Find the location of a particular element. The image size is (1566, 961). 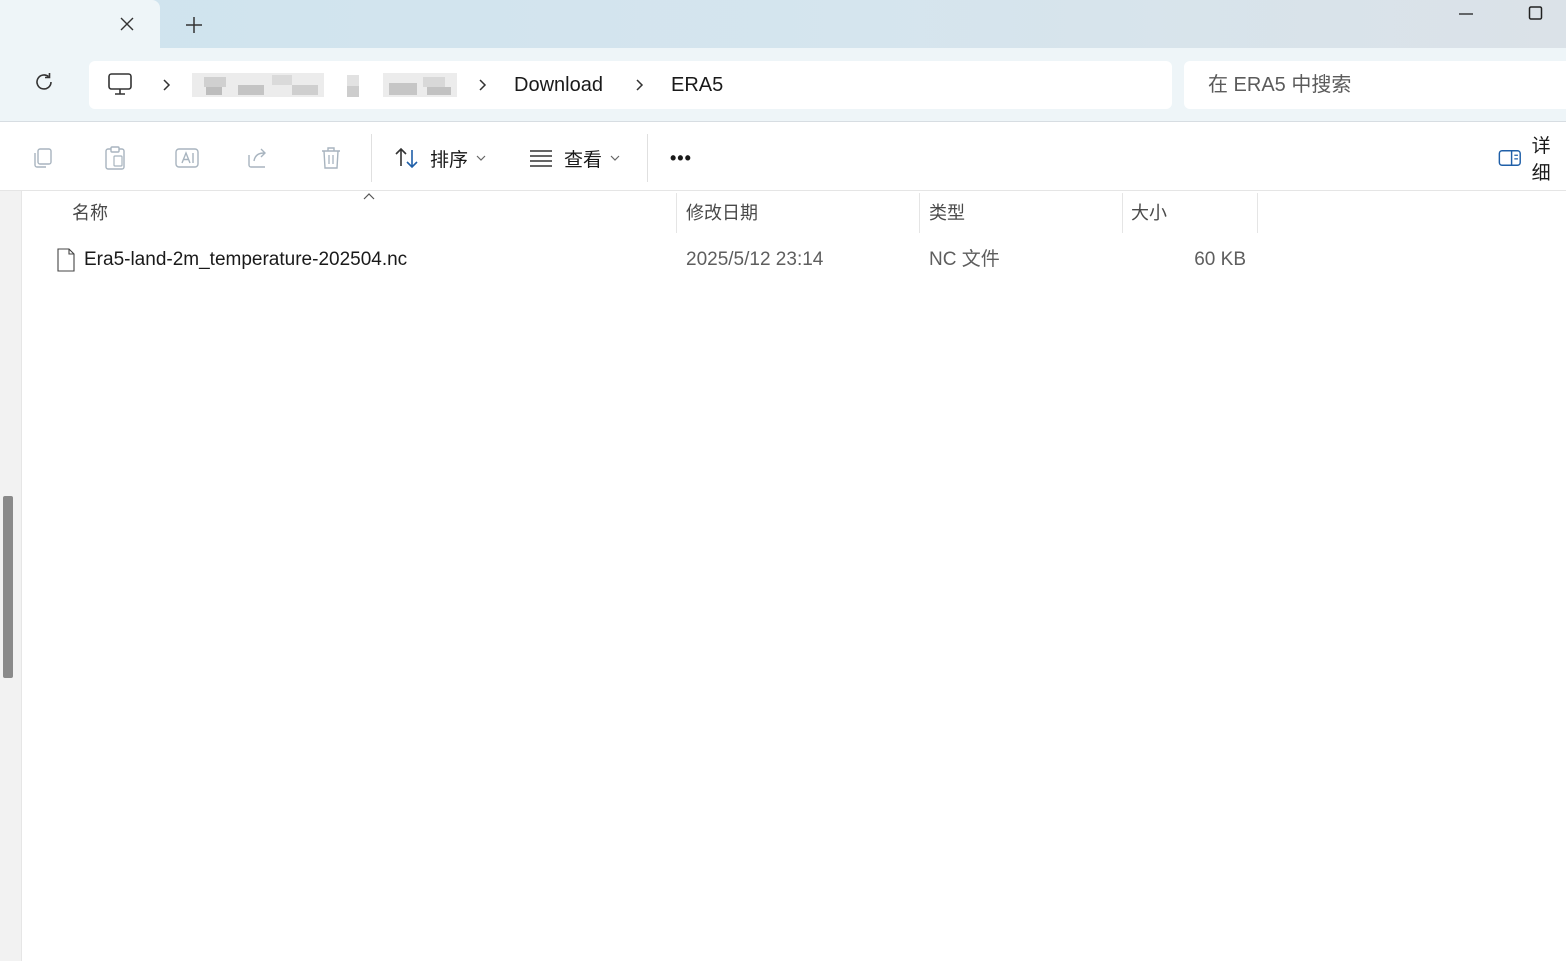

copy-button is located at coordinates (43, 158).